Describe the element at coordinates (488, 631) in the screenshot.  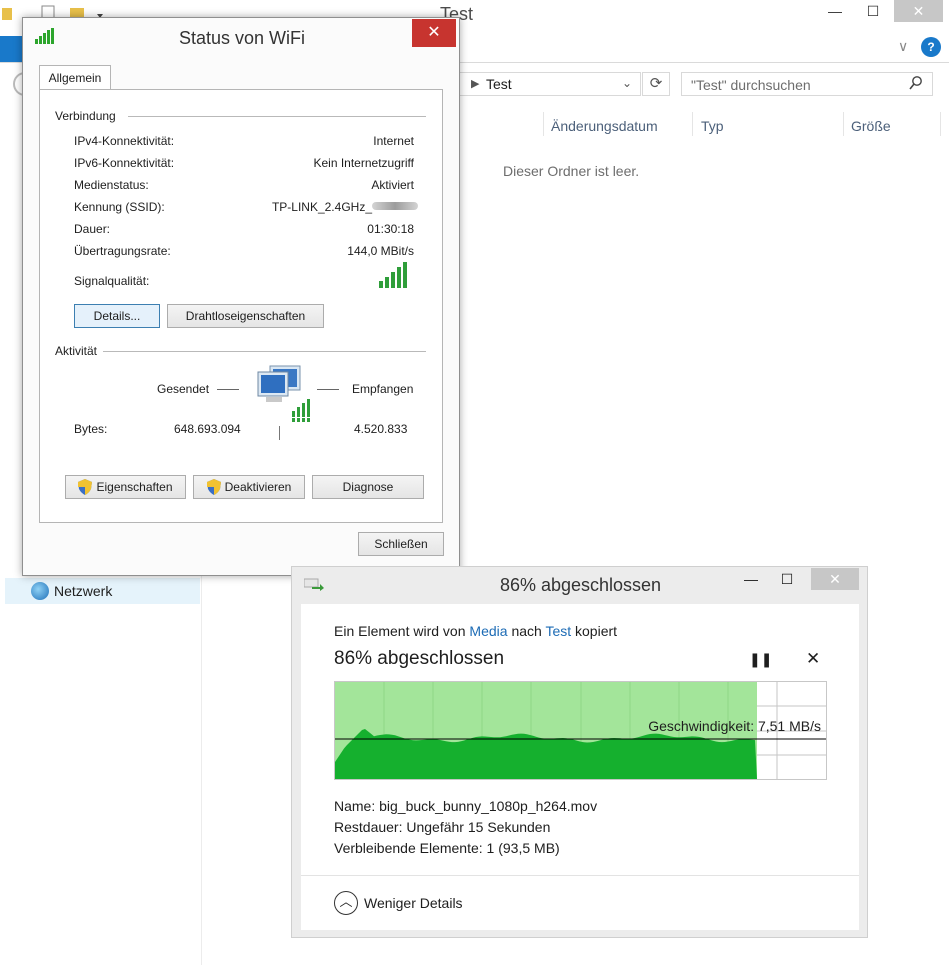
I see `source-link: Media` at that location.